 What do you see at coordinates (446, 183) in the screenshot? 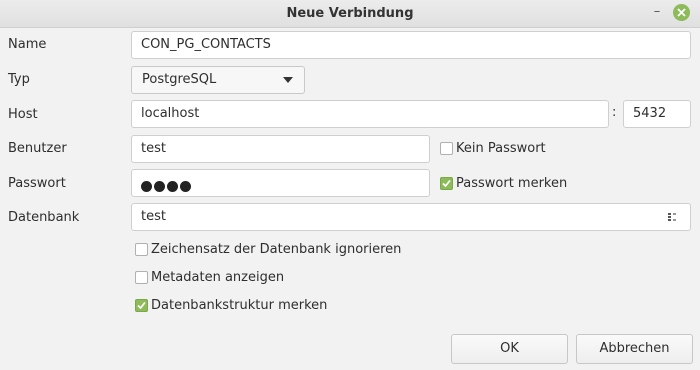
I see `remember-password-box` at bounding box center [446, 183].